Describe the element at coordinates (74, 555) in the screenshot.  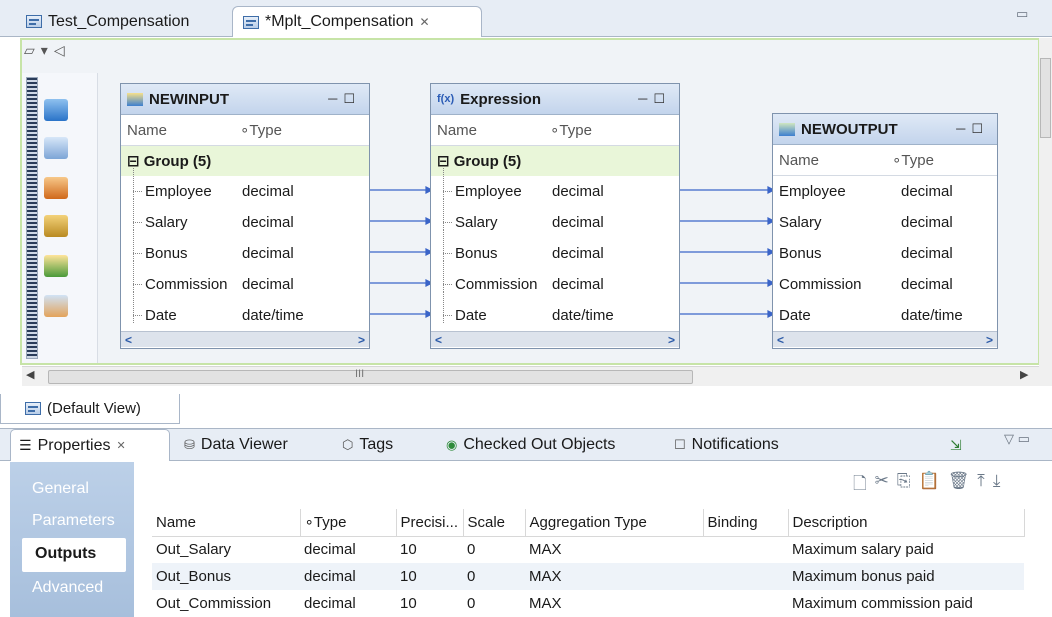
I see `nav-outputs: Outputs` at that location.